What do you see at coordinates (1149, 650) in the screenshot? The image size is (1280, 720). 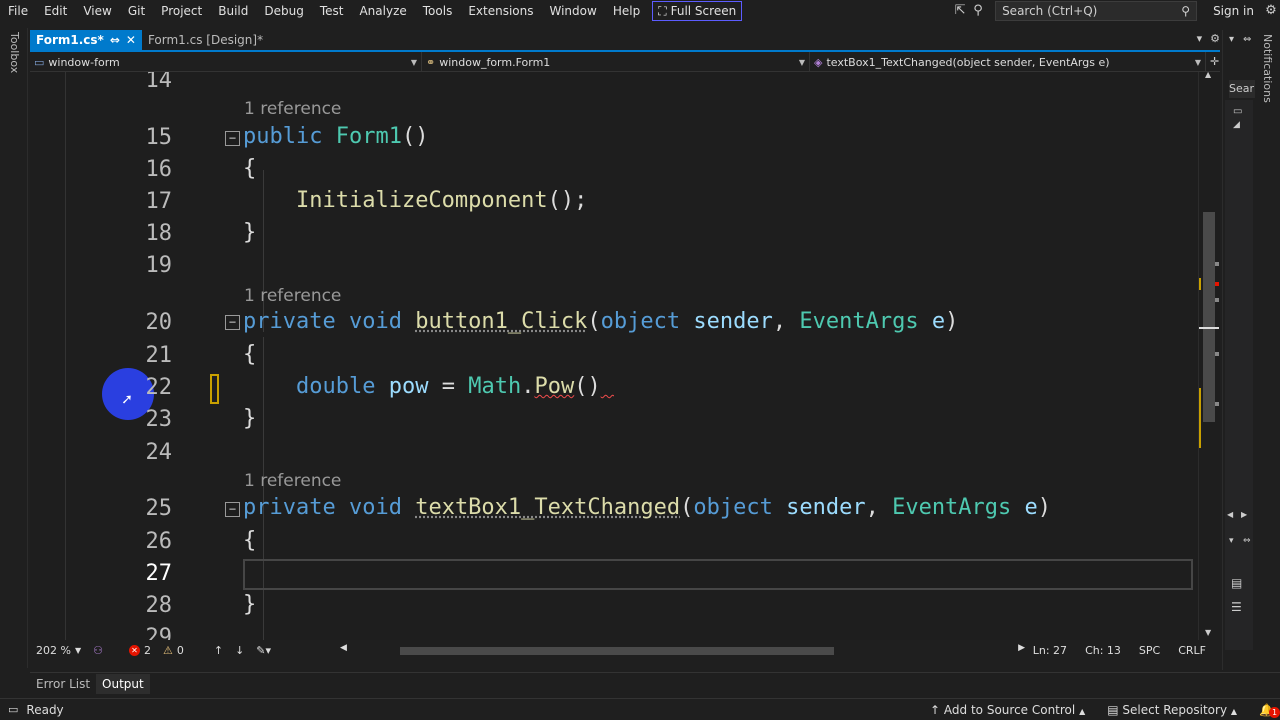 I see `whitespace-indicator: SPC` at bounding box center [1149, 650].